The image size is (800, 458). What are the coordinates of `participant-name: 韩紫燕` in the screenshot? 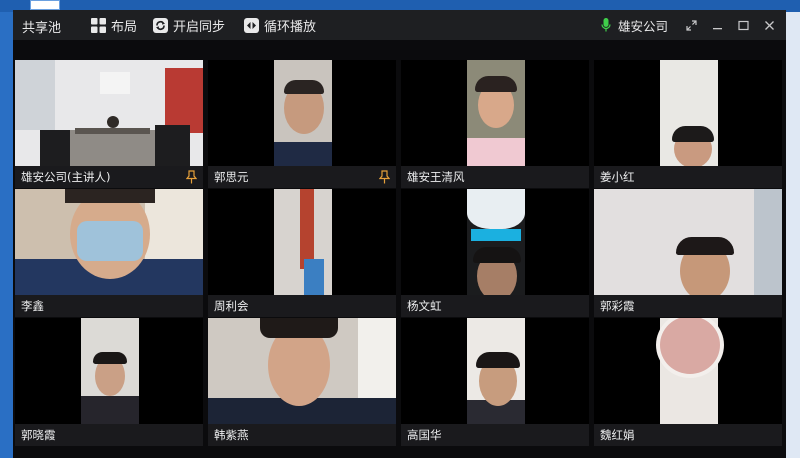 It's located at (231, 435).